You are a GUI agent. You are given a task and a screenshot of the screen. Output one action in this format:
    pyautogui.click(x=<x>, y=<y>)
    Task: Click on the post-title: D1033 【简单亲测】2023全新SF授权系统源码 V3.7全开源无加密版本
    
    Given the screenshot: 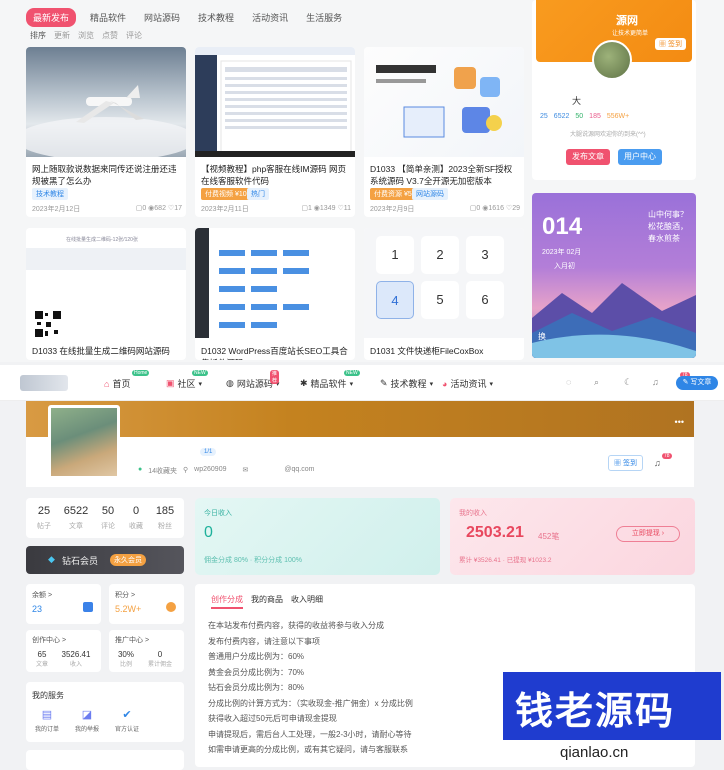 What is the action you would take?
    pyautogui.click(x=445, y=175)
    